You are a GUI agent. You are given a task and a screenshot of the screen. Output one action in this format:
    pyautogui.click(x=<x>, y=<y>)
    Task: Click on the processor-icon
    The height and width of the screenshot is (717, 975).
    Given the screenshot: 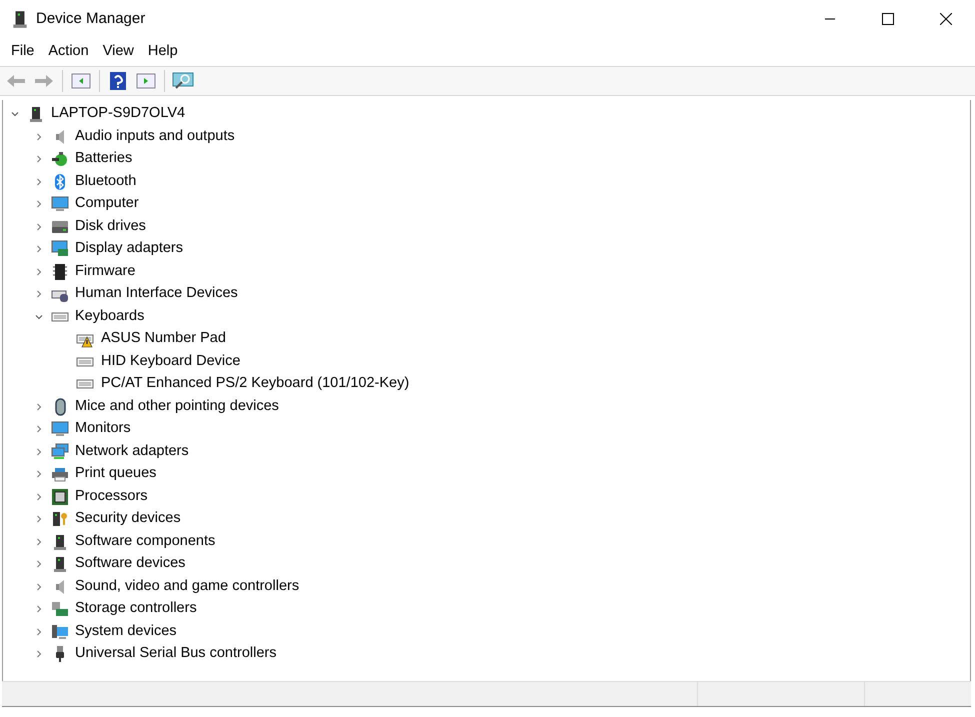 What is the action you would take?
    pyautogui.click(x=60, y=497)
    